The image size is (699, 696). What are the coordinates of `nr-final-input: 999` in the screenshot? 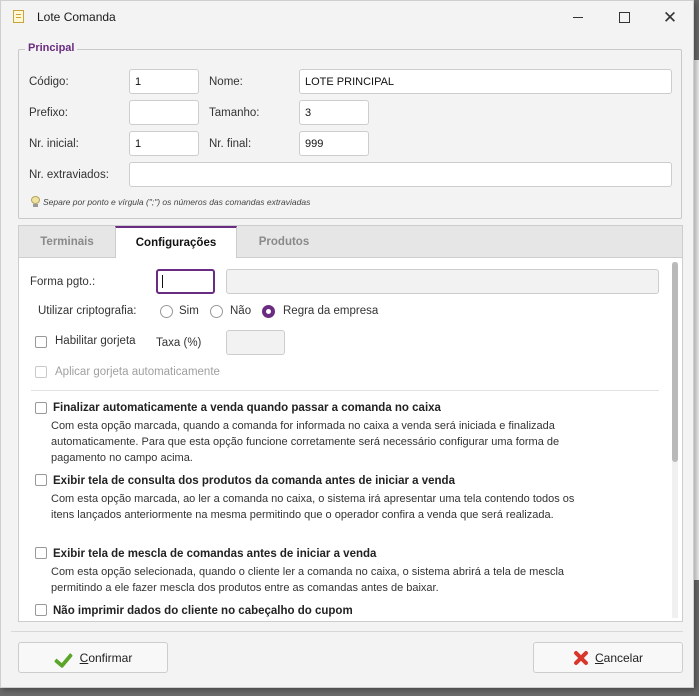 It's located at (334, 143).